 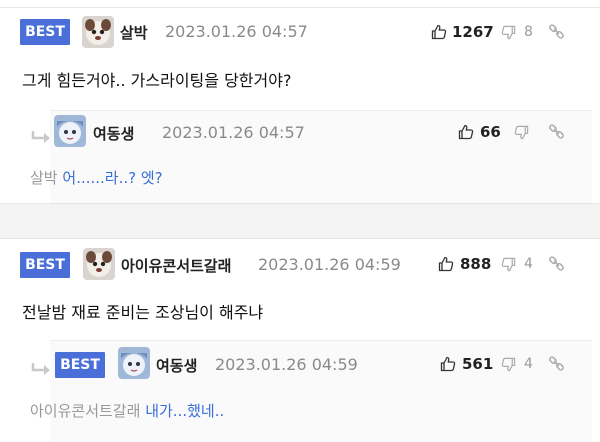 I want to click on comment-text: 전날밤 재료 준비는 조상님이 해주냐, so click(x=143, y=312).